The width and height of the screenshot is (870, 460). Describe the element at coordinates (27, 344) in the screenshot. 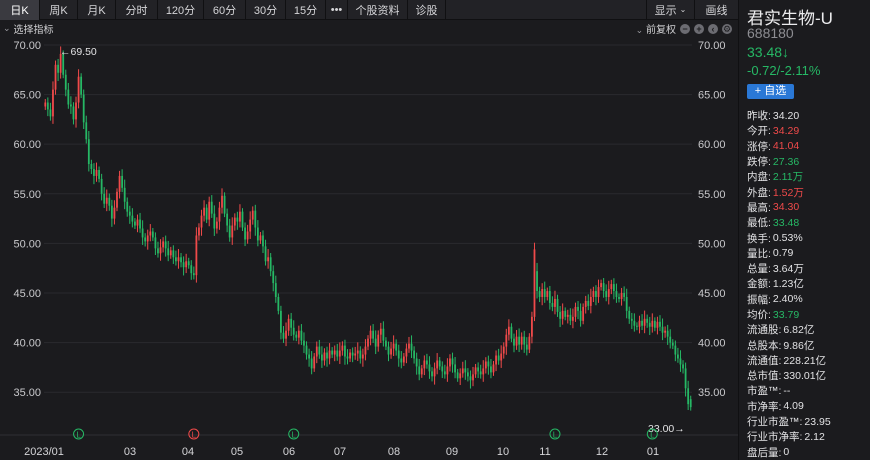

I see `y-tick-label-left: 40.00` at that location.